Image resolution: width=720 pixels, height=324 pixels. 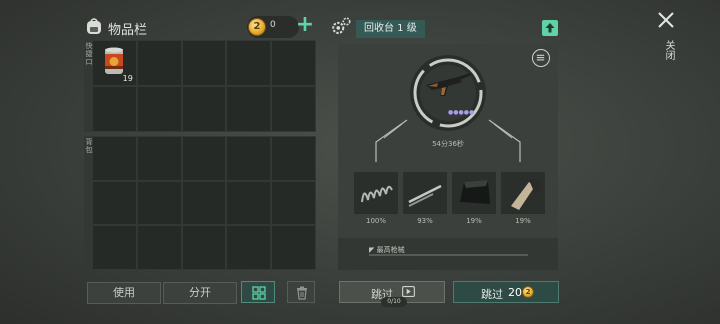 What do you see at coordinates (94, 26) in the screenshot?
I see `backpack-icon` at bounding box center [94, 26].